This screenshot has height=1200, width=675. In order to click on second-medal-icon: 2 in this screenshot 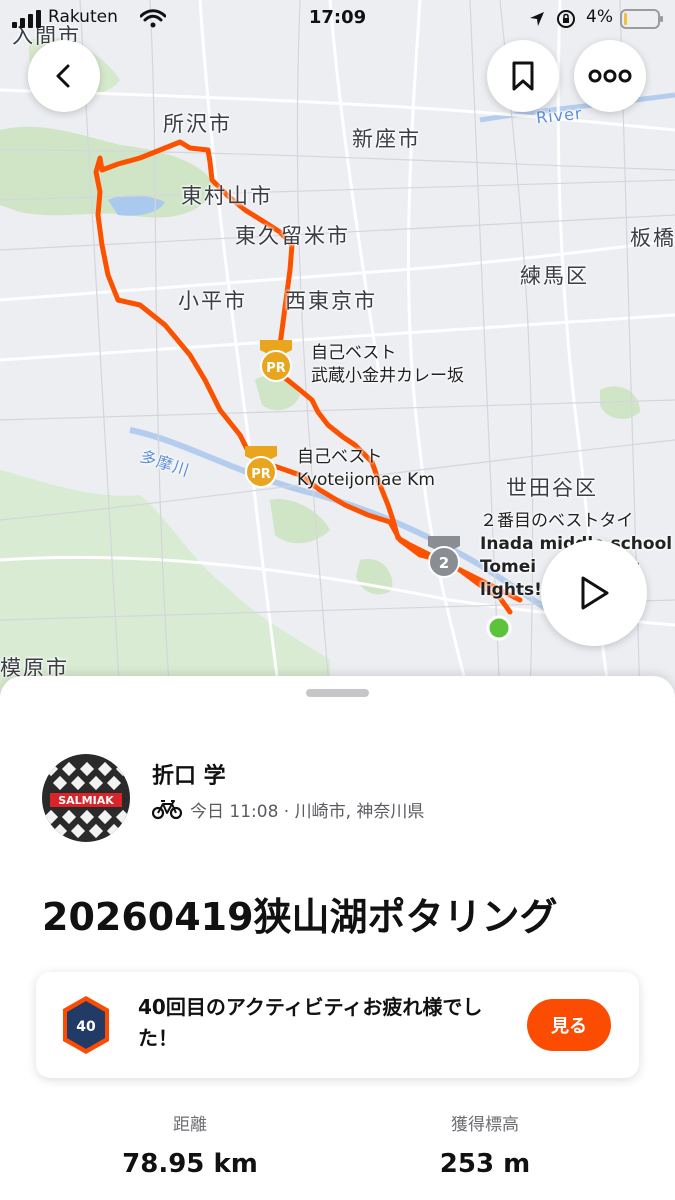, I will do `click(444, 556)`.